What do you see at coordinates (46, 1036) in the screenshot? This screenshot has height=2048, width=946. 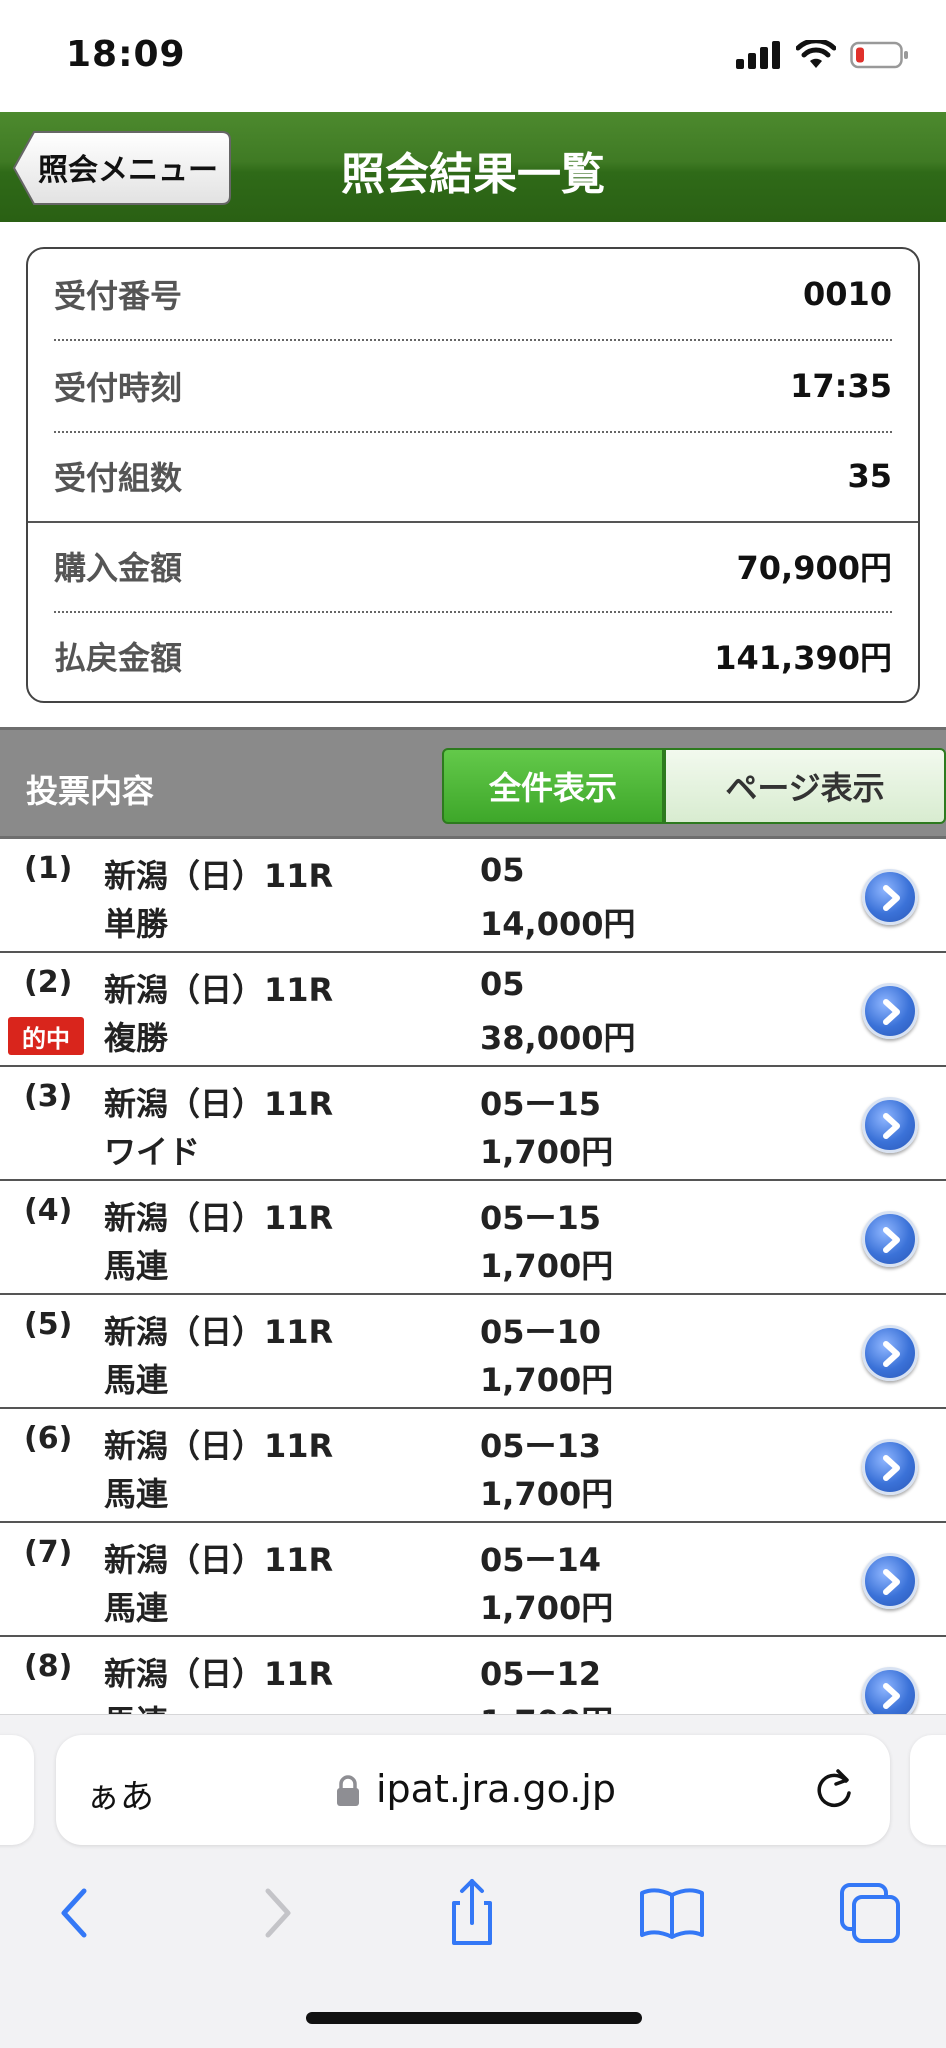 I see `hit-badge: 的中` at bounding box center [46, 1036].